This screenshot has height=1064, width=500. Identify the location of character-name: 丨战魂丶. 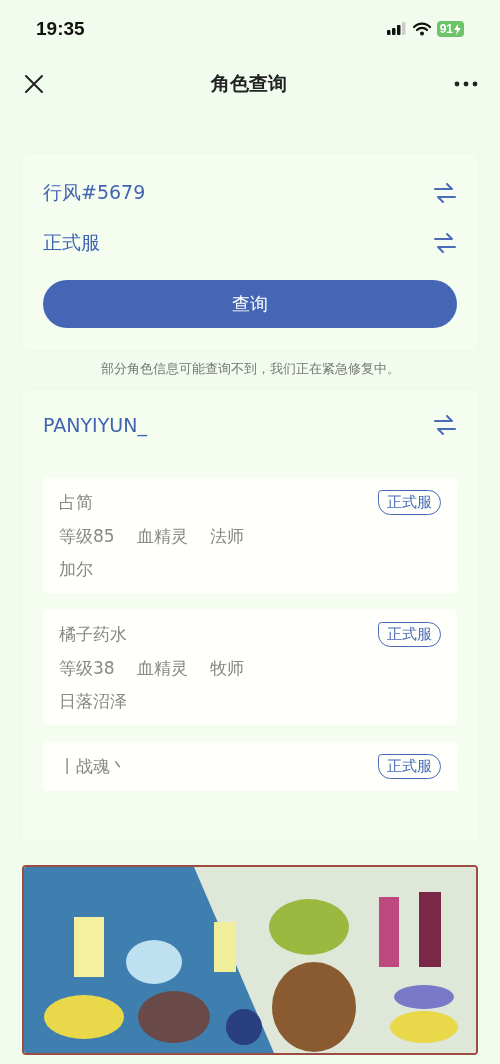
(93, 766).